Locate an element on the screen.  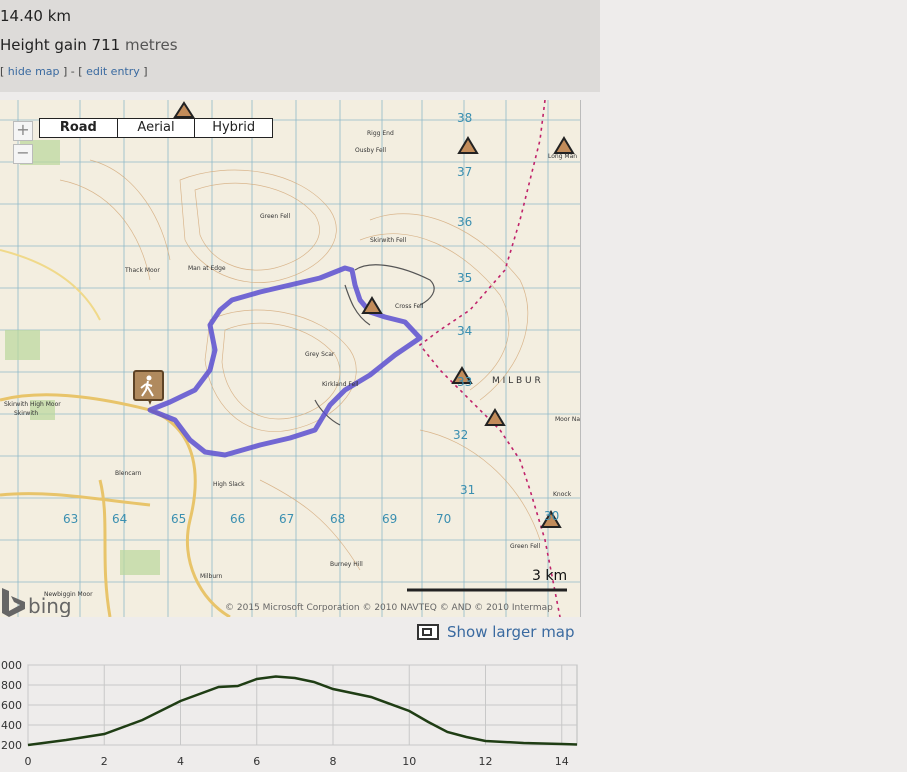
map-type-hybrid: Hybrid is located at coordinates (233, 128).